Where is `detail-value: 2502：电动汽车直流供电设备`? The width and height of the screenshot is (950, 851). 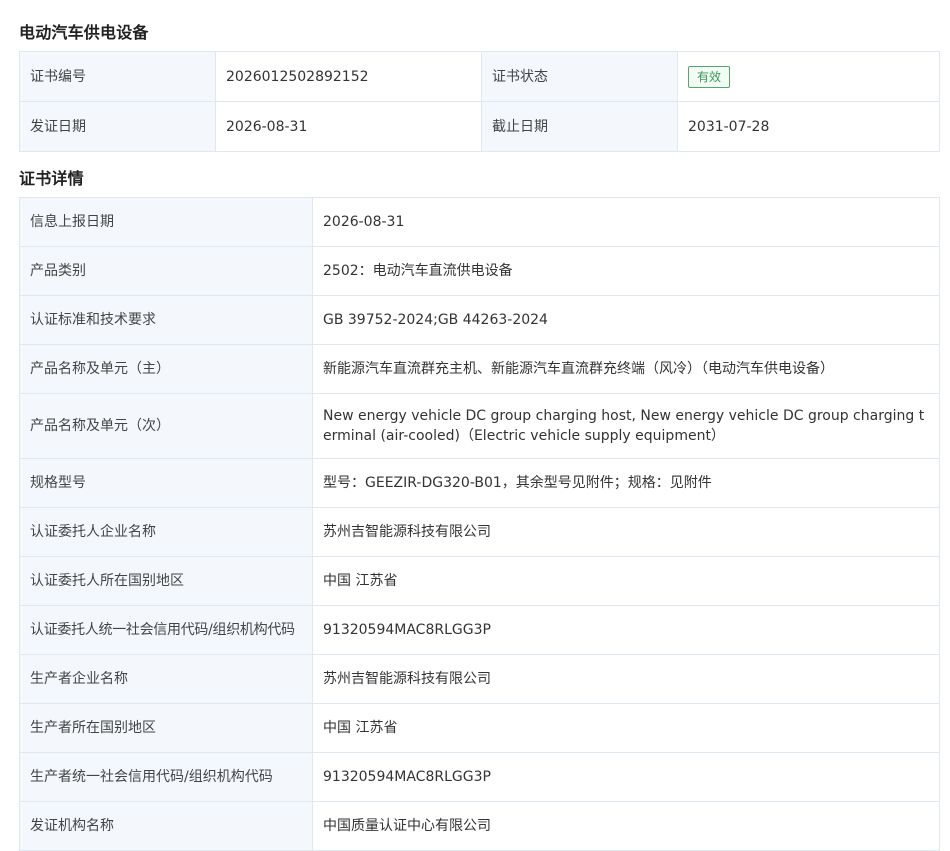 detail-value: 2502：电动汽车直流供电设备 is located at coordinates (626, 271).